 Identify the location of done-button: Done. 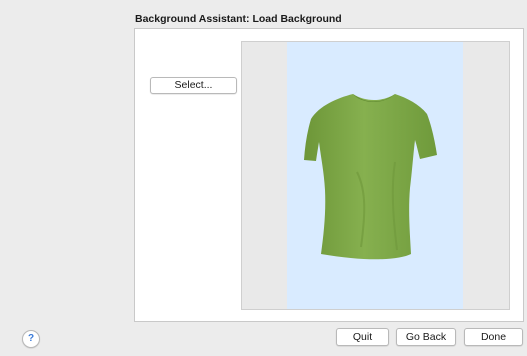
(493, 337).